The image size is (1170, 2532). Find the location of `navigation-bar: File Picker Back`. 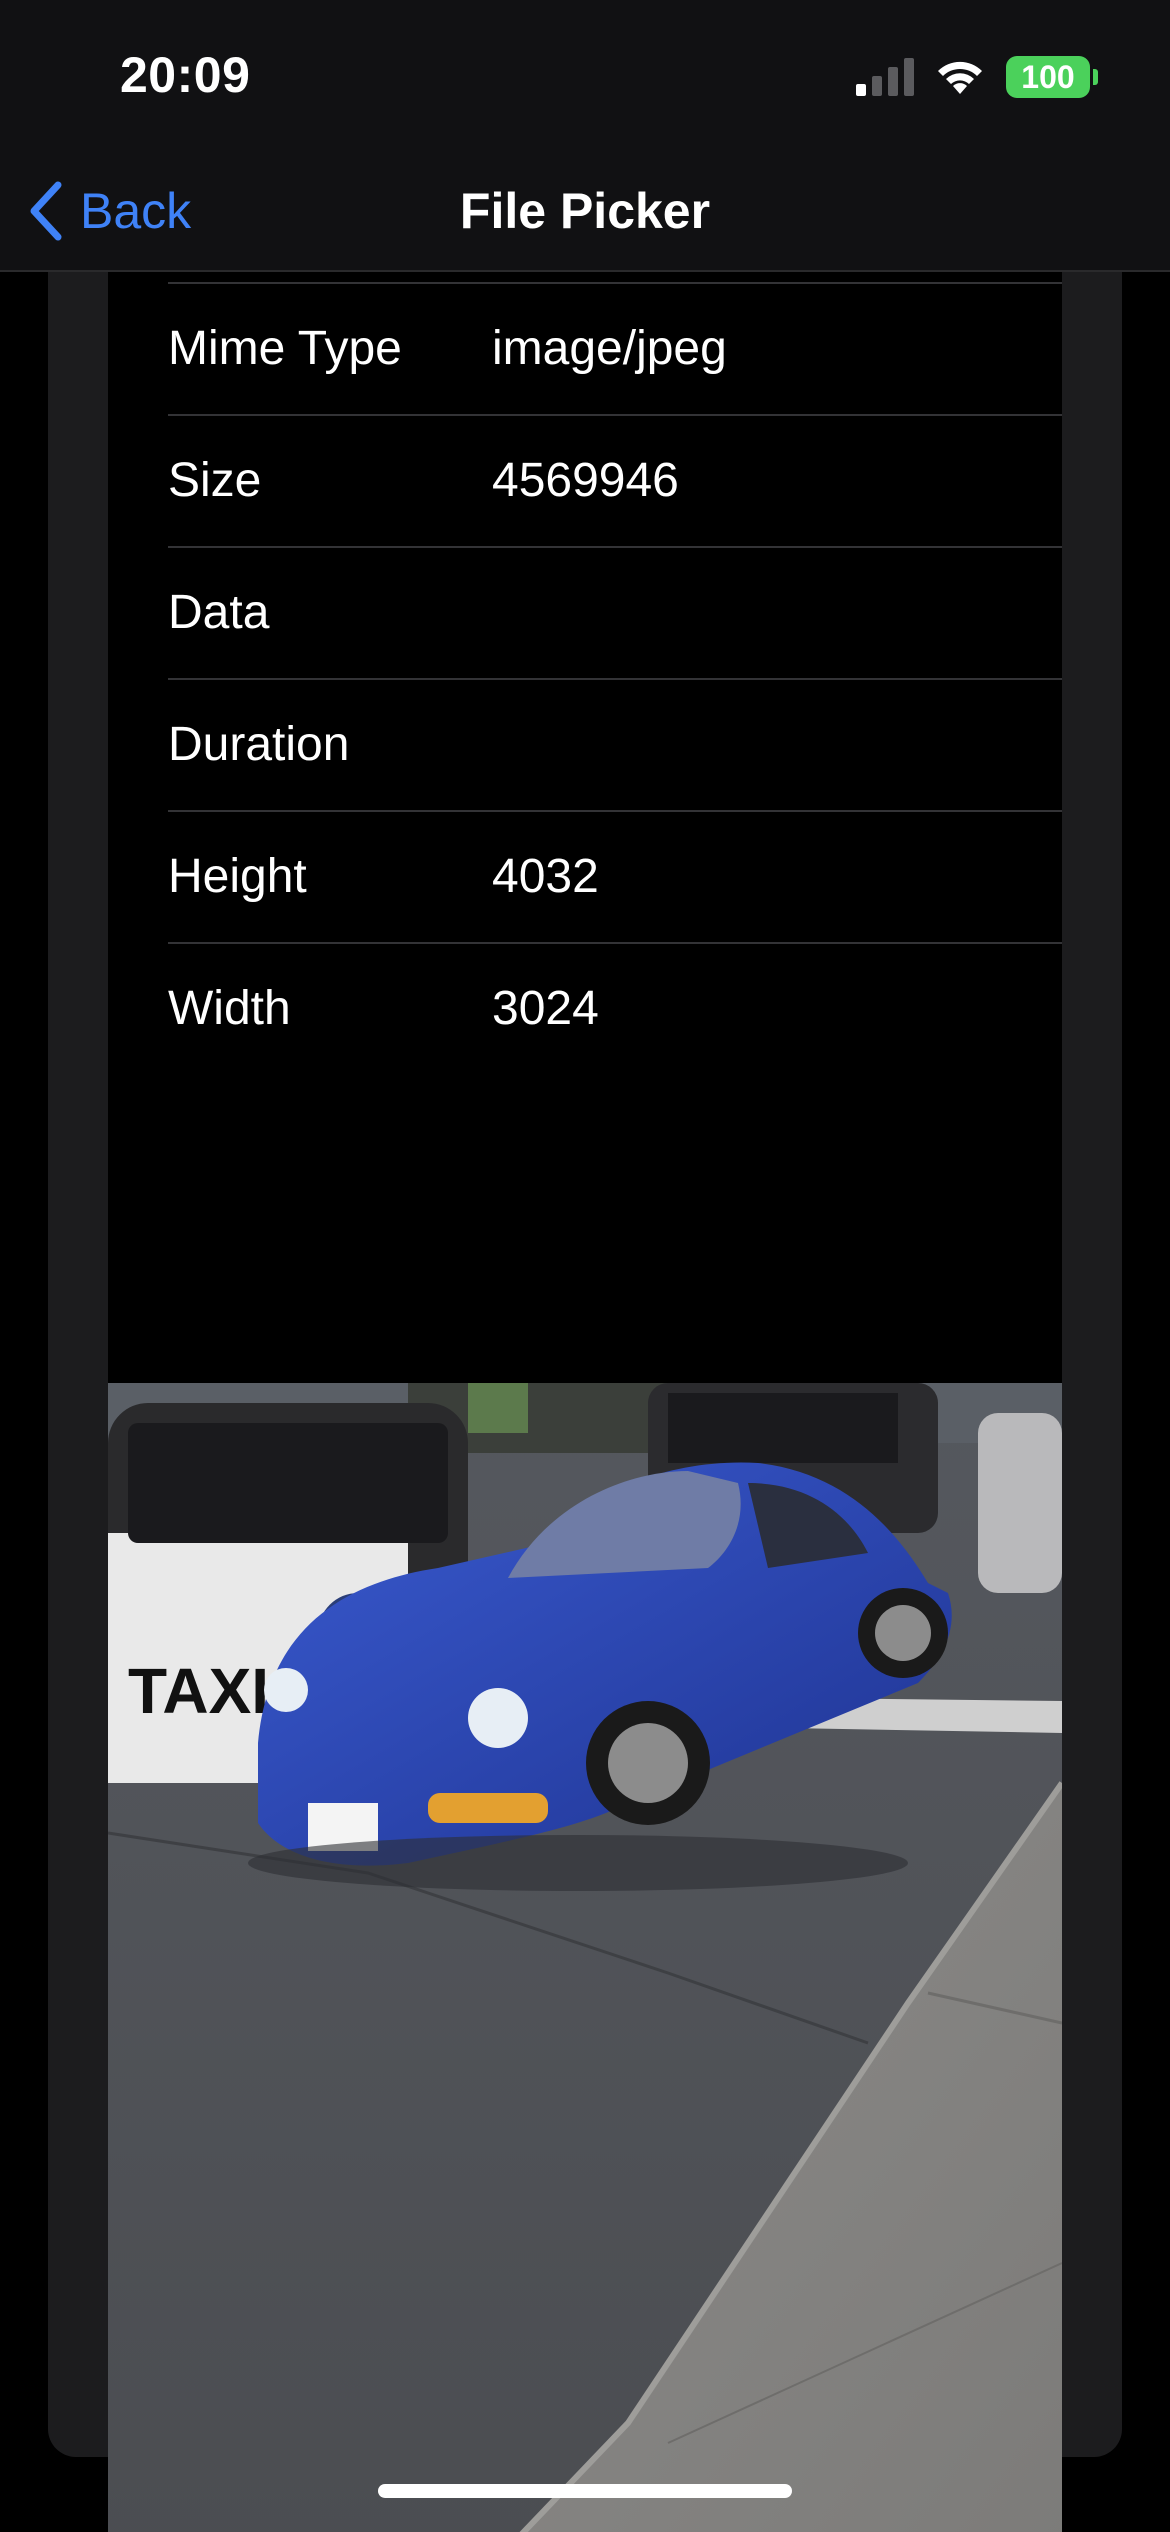

navigation-bar: File Picker Back is located at coordinates (585, 211).